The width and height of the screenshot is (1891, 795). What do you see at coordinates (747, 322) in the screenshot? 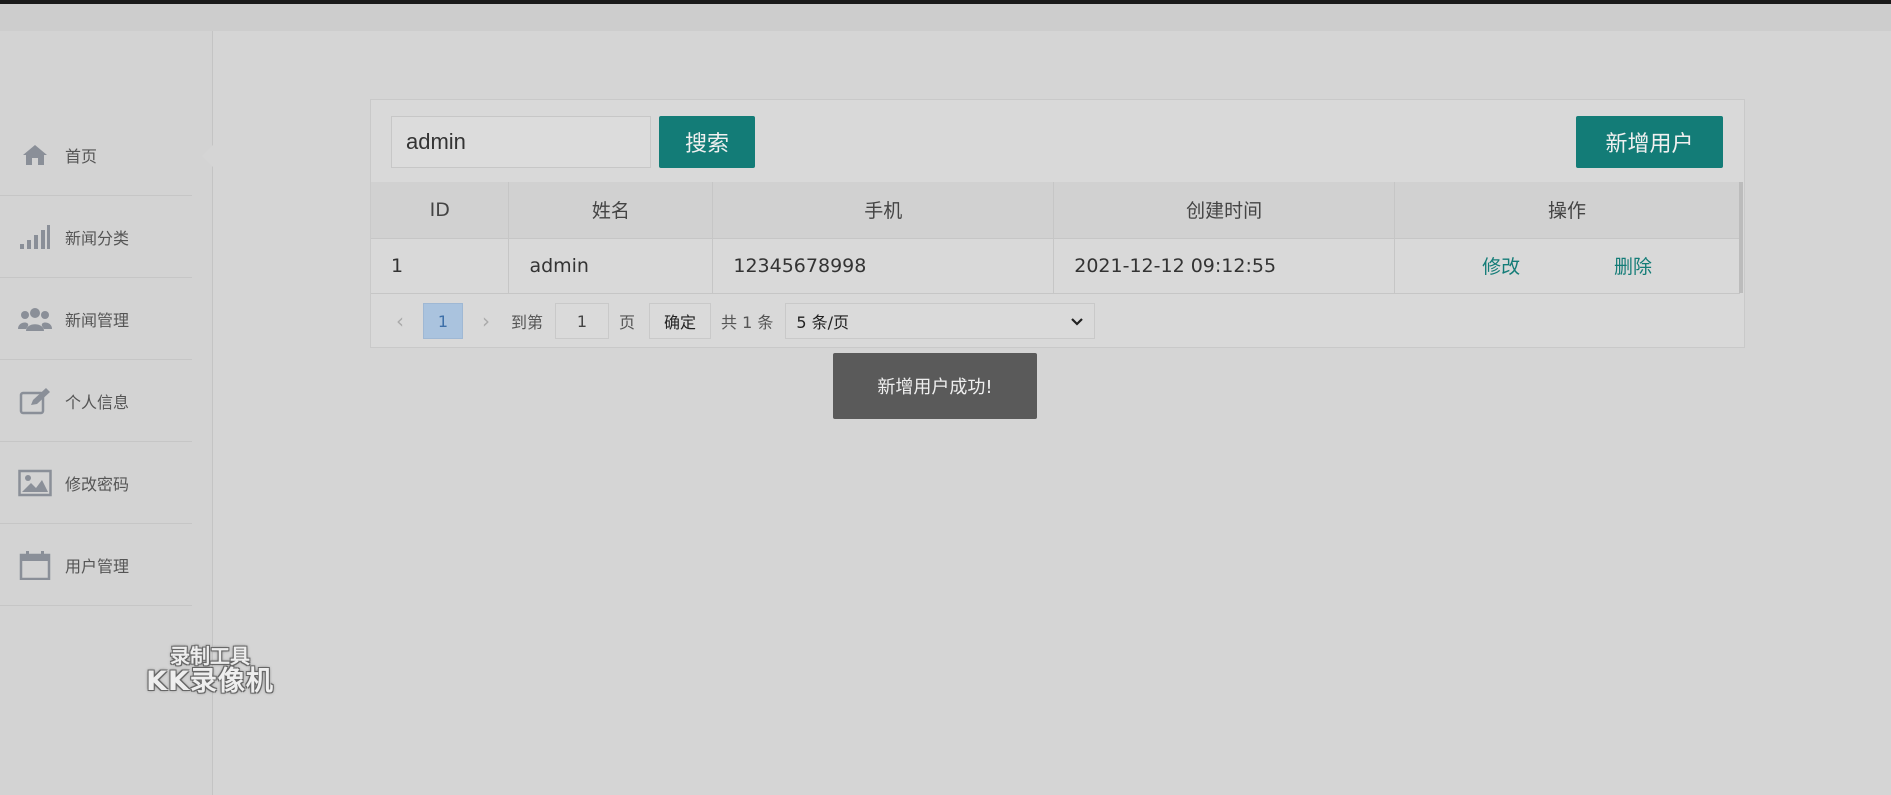
I see `total-count: 共 1 条` at bounding box center [747, 322].